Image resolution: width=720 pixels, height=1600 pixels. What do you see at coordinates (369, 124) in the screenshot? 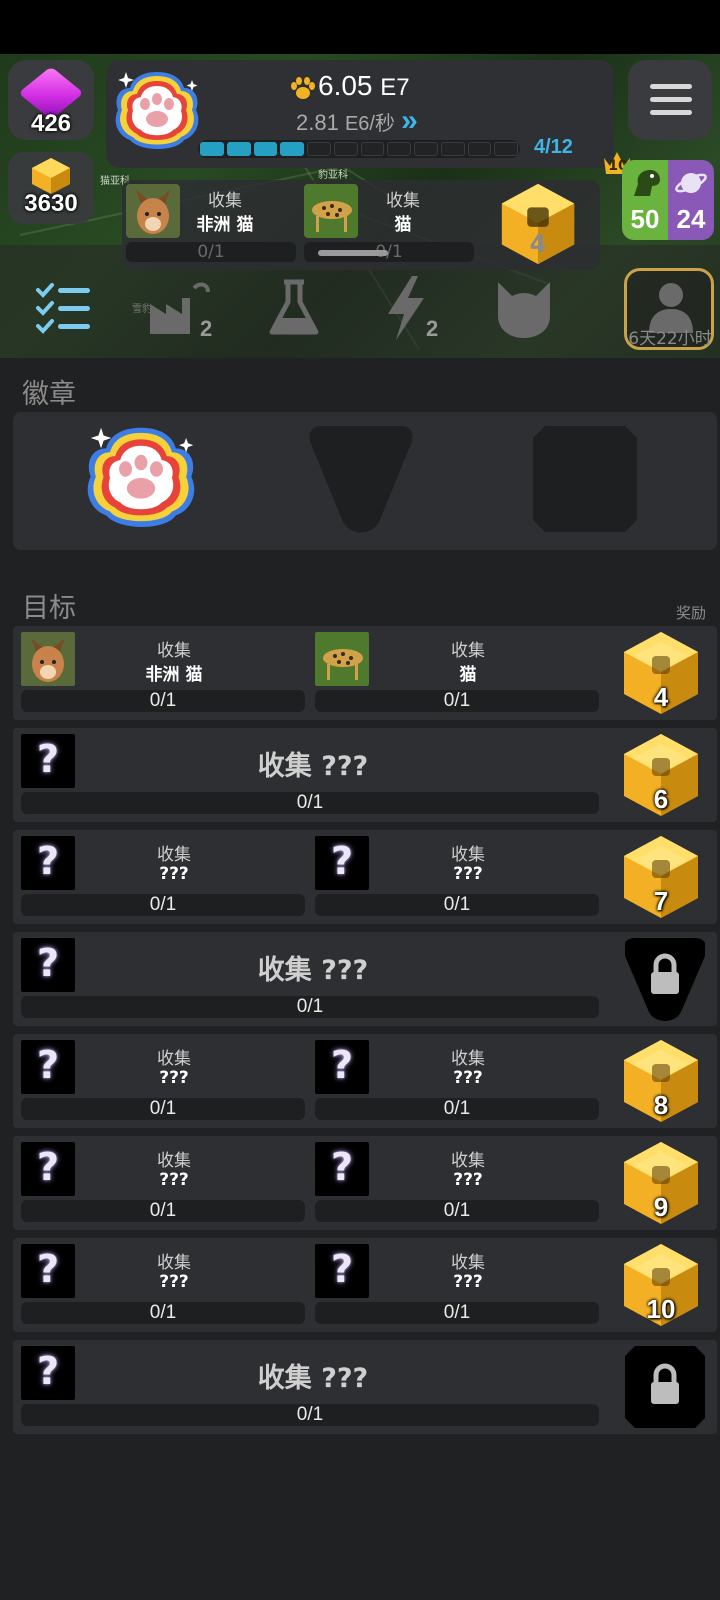
I see `rate-exp: E6/秒` at bounding box center [369, 124].